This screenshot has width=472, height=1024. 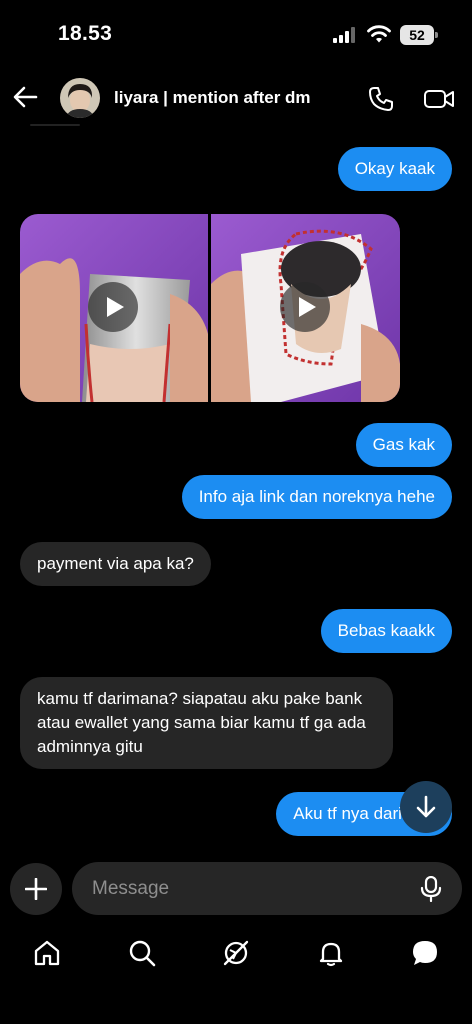 I want to click on message-text: Info aja link dan noreknya hehe, so click(x=316, y=496).